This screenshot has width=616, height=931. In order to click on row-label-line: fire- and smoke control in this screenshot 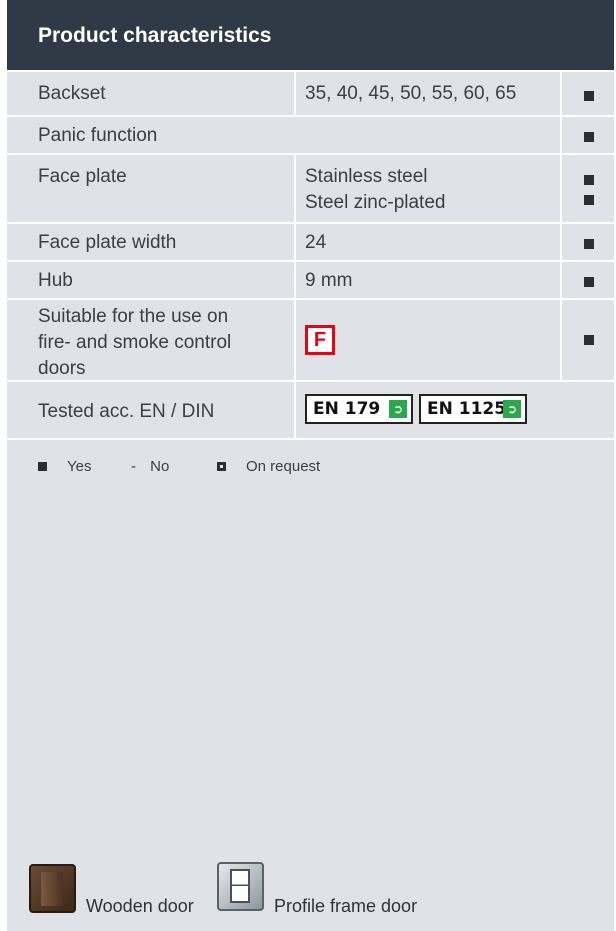, I will do `click(135, 342)`.